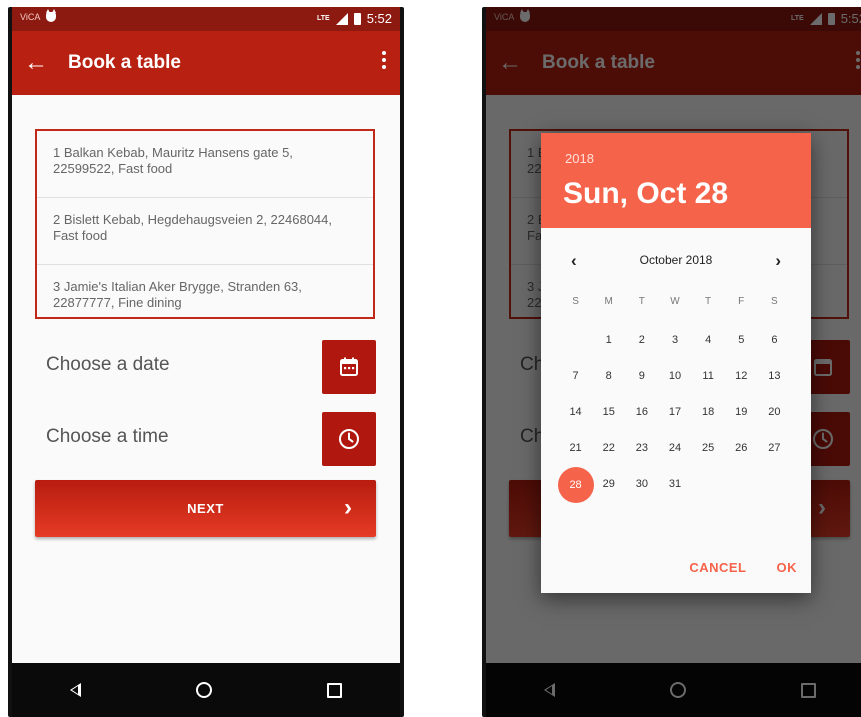  I want to click on back-arrow-icon: ←, so click(36, 63).